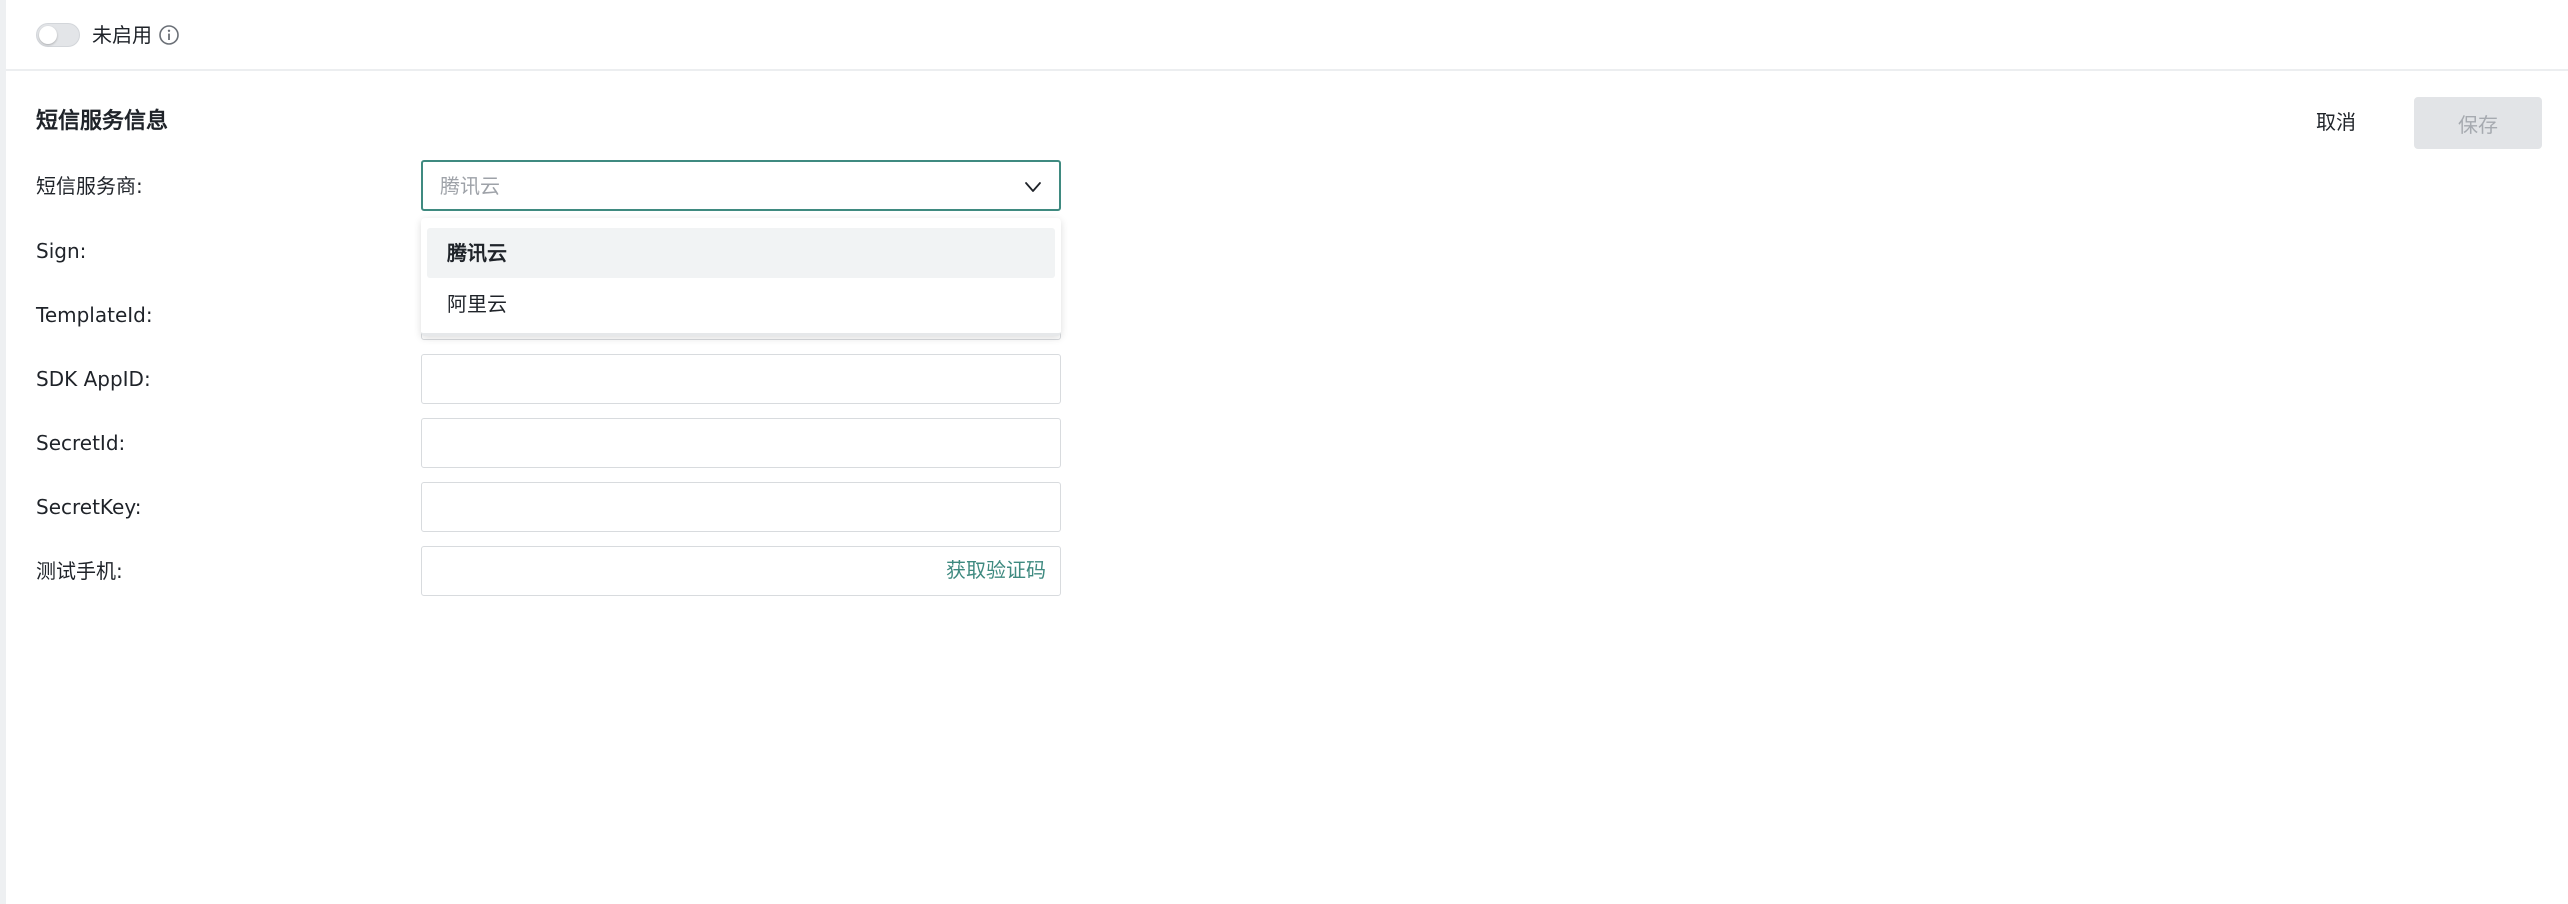  I want to click on info-icon, so click(169, 35).